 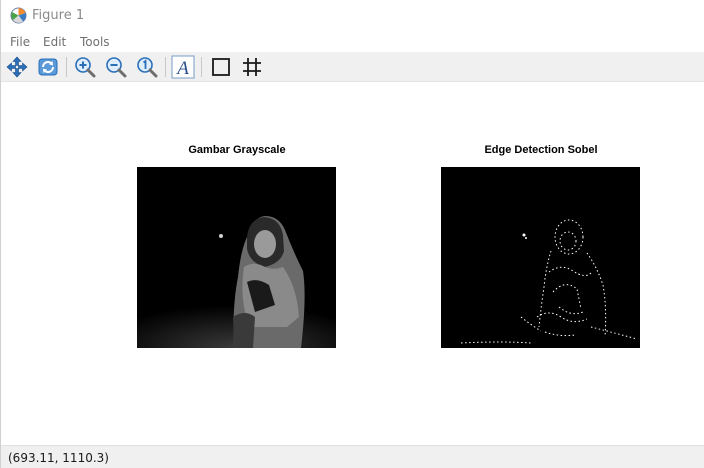 I want to click on rotate-button, so click(x=48, y=67).